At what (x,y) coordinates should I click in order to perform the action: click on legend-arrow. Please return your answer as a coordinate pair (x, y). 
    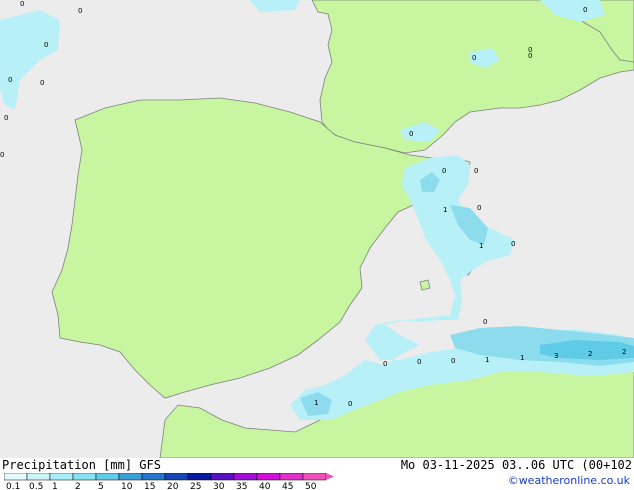
    Looking at the image, I should click on (330, 476).